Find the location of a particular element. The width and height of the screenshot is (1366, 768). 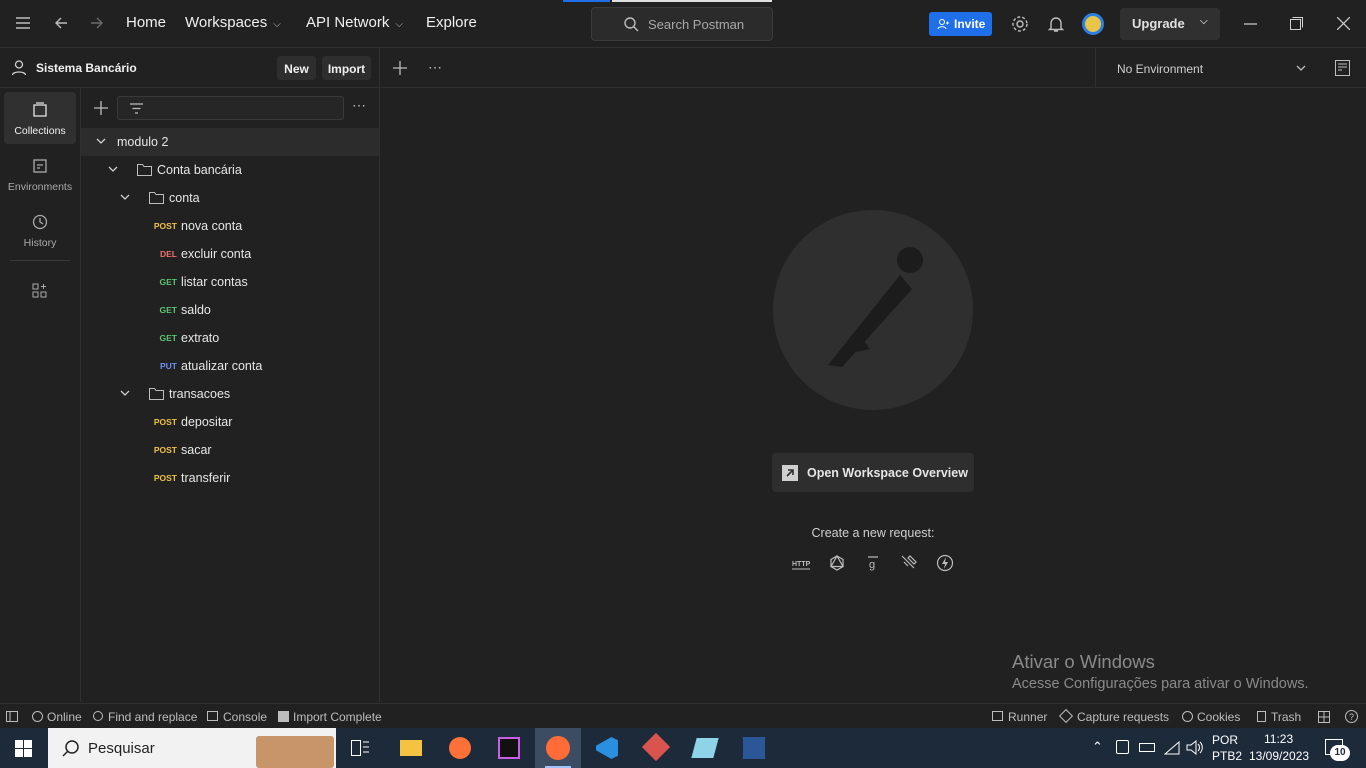

method-badge: POST is located at coordinates (165, 226).